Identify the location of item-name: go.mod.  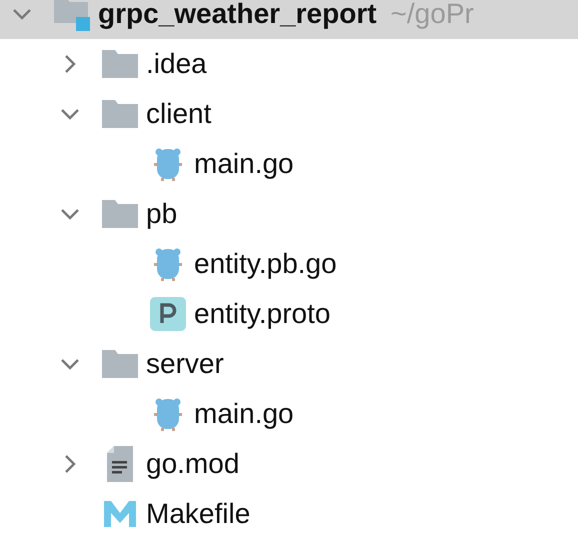
(193, 464).